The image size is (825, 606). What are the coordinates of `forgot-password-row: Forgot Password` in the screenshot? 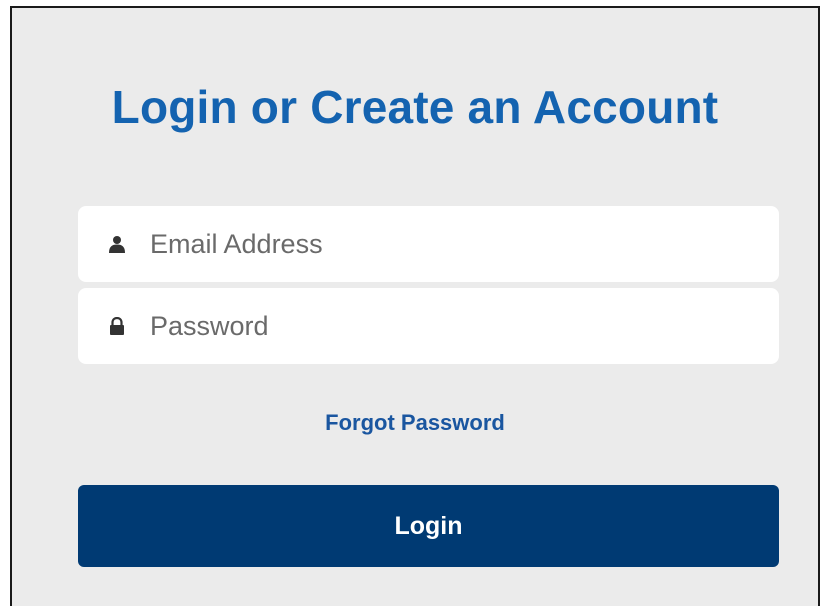 It's located at (415, 423).